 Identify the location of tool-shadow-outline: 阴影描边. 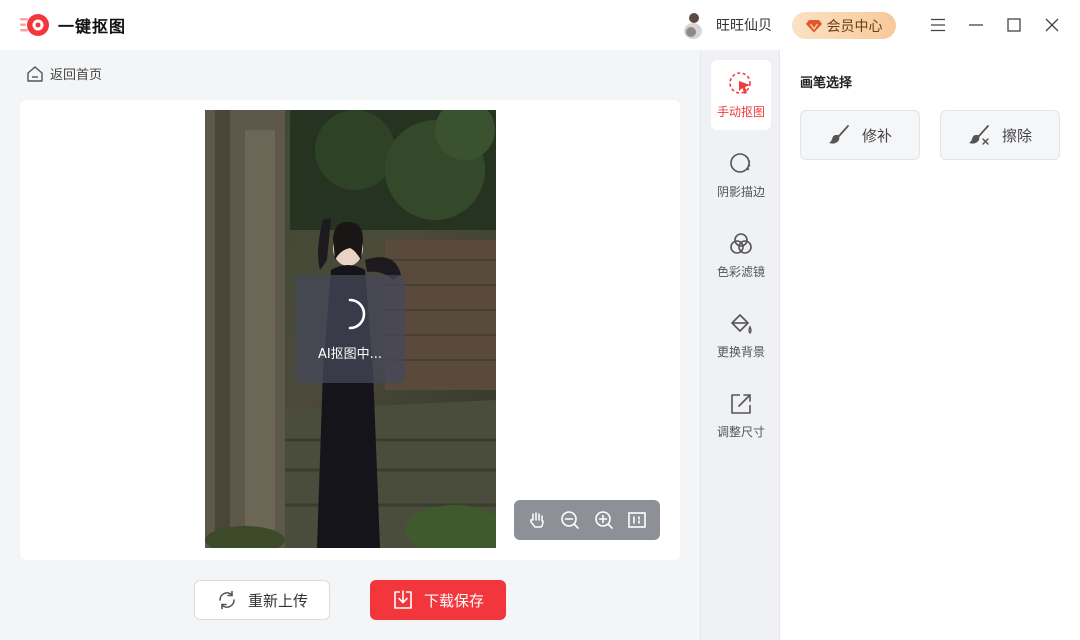
(741, 175).